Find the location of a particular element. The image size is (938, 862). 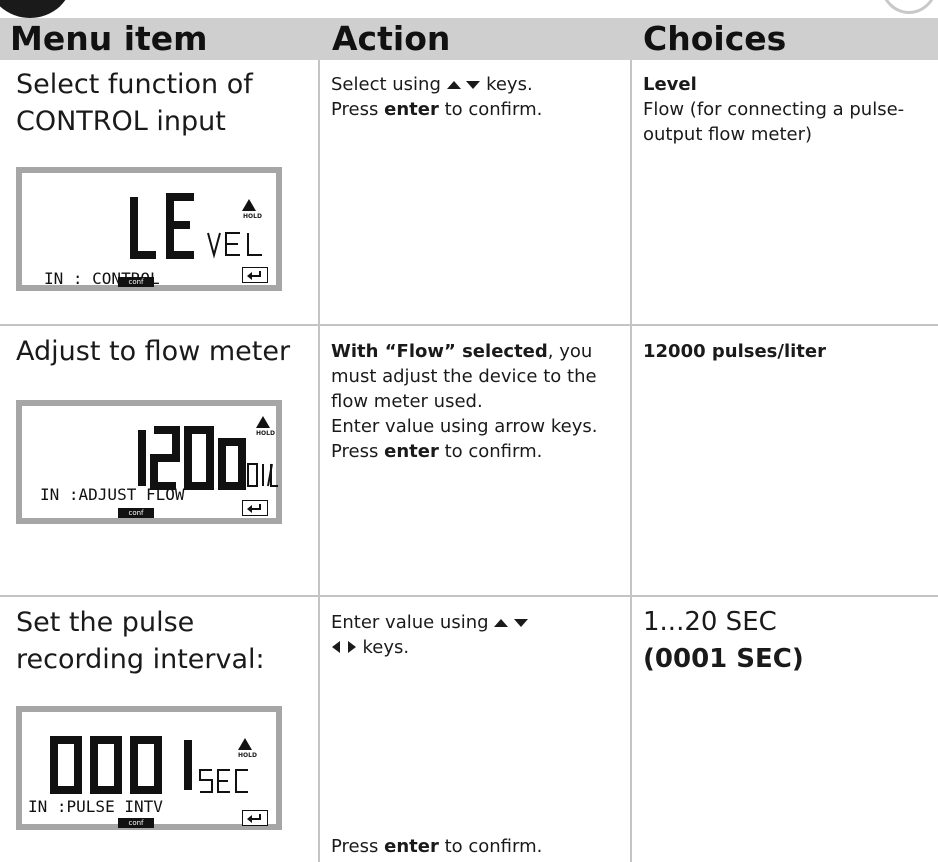

lcd-display: IN :ADJUST FLOW HOLD conf is located at coordinates (149, 462).